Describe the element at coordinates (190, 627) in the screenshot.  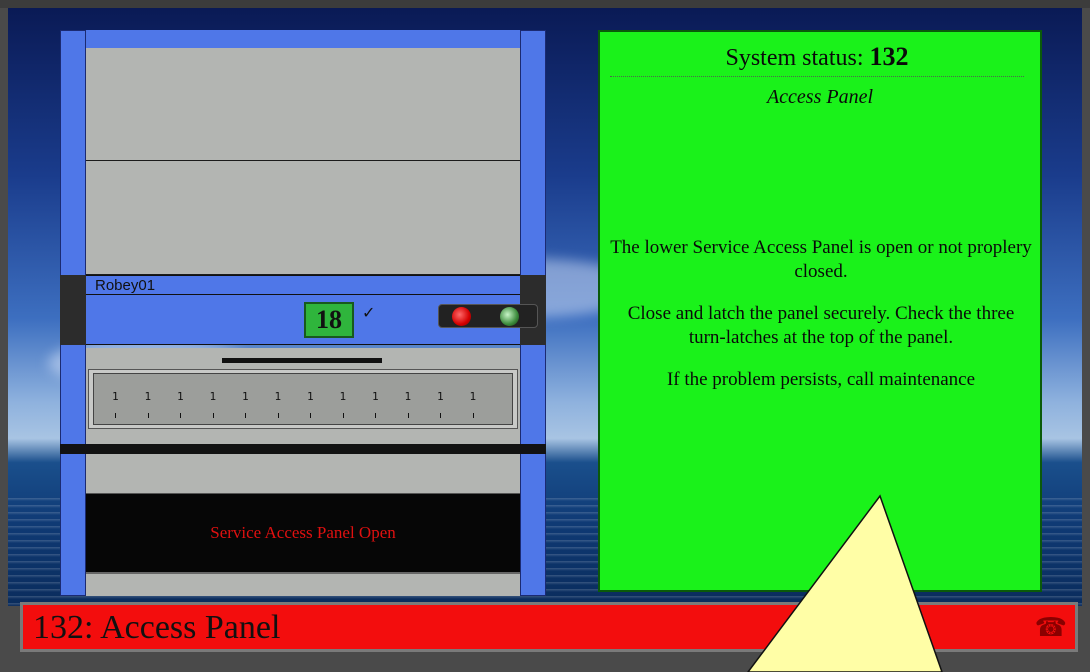
I see `alarm-label: Access Panel` at that location.